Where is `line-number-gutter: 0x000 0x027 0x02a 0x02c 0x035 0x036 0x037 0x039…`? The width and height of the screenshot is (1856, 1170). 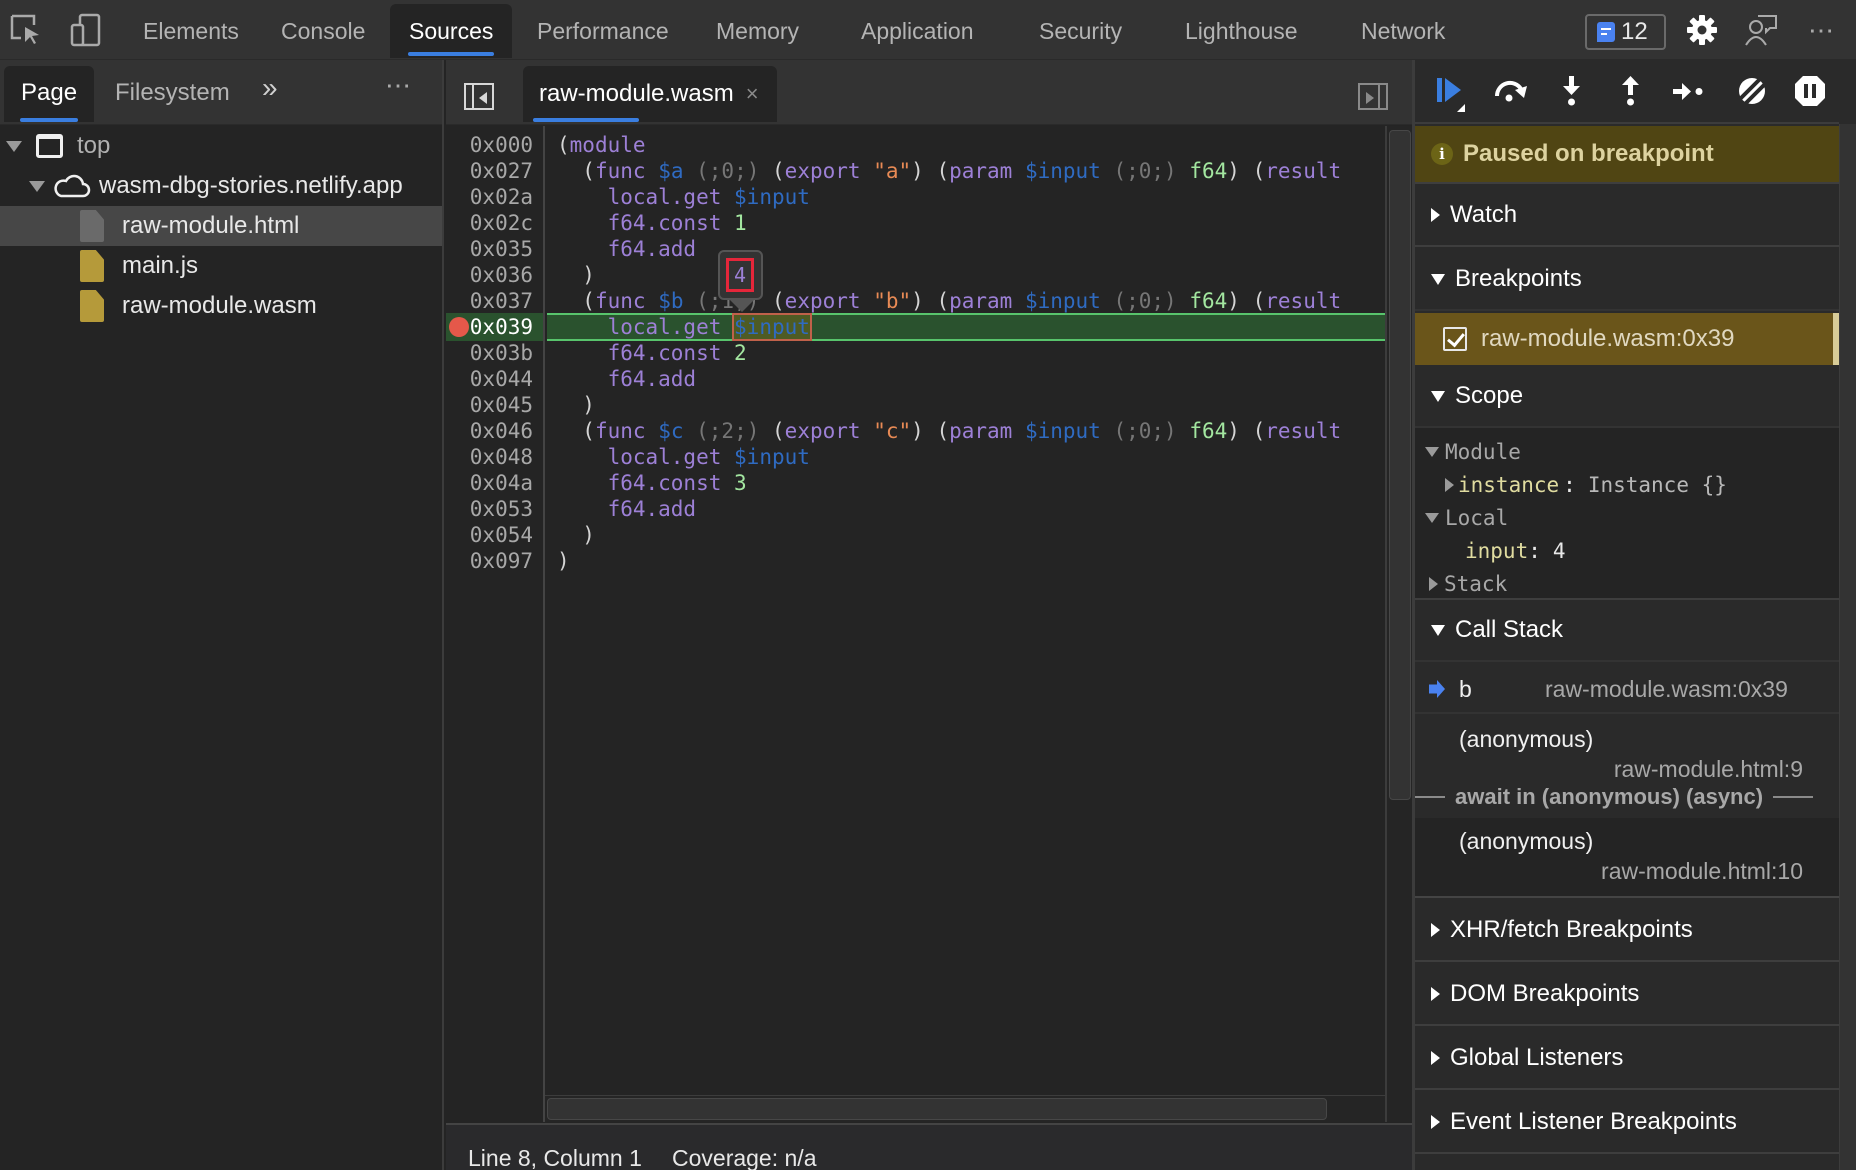
line-number-gutter: 0x000 0x027 0x02a 0x02c 0x035 0x036 0x037 0x039… is located at coordinates (495, 624).